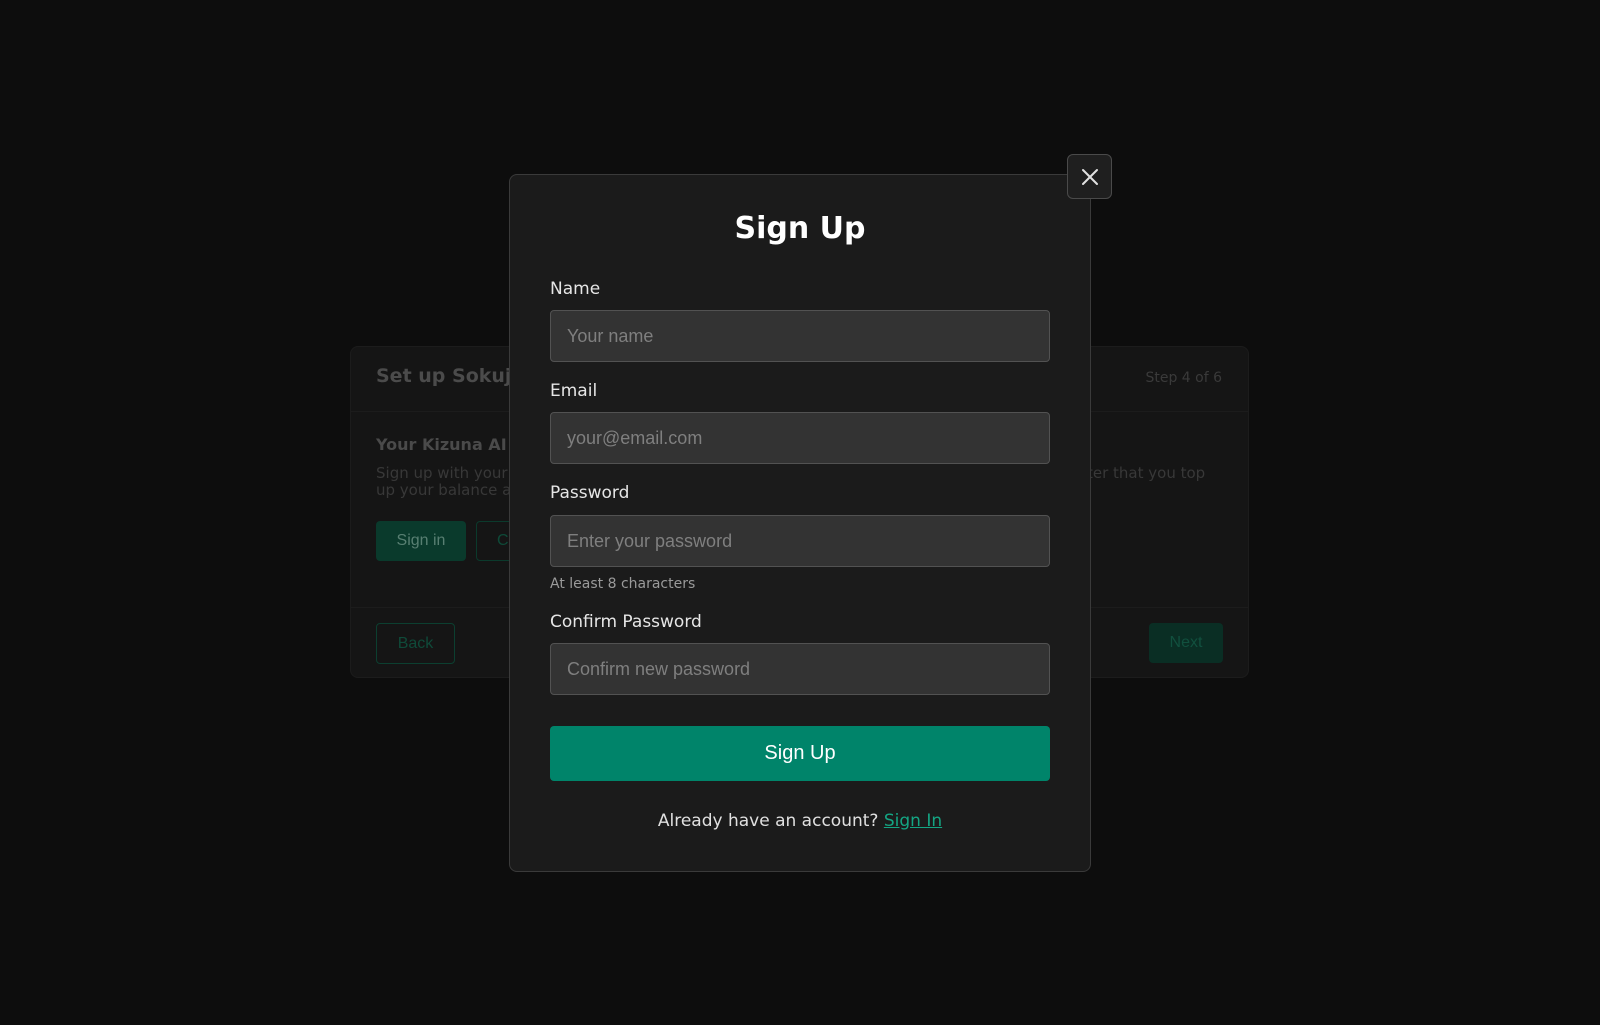 This screenshot has height=1025, width=1600. I want to click on sign-in-prompt: Already have an account? Sign In, so click(800, 821).